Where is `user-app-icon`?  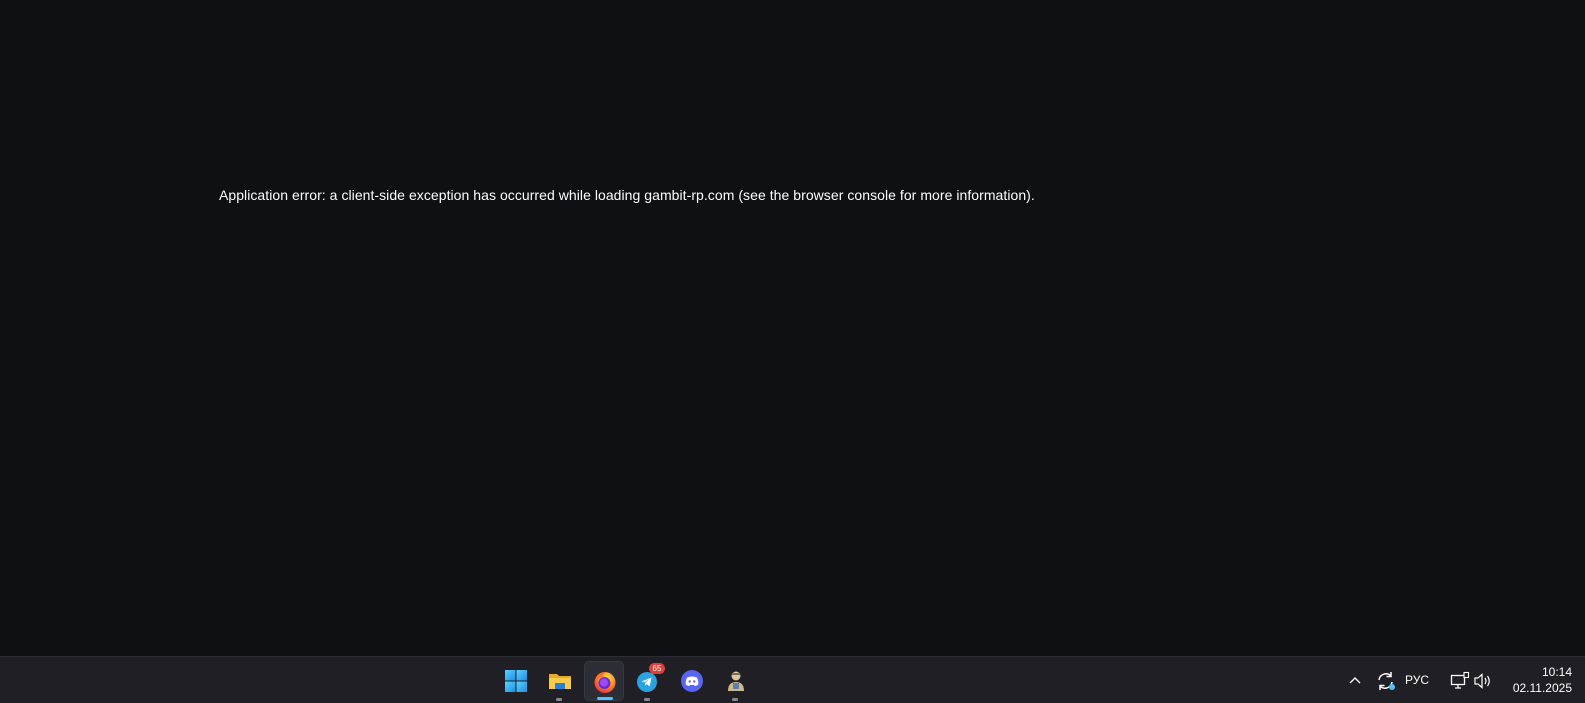
user-app-icon is located at coordinates (736, 681).